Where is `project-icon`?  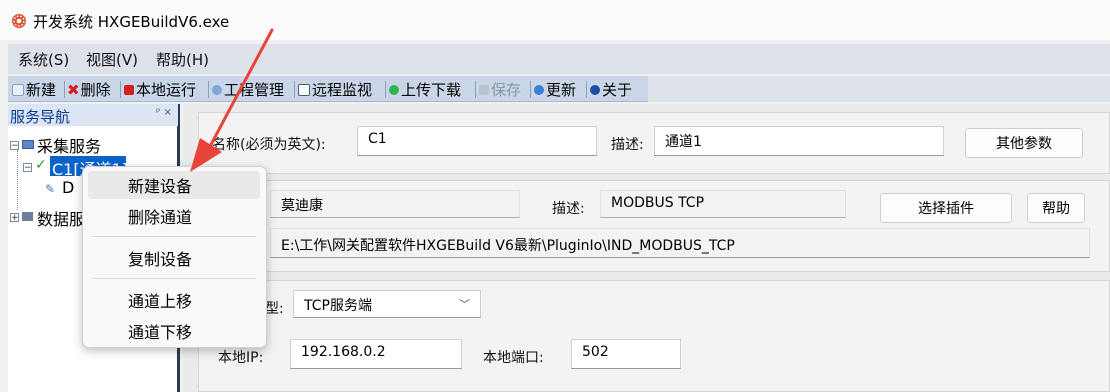 project-icon is located at coordinates (217, 89).